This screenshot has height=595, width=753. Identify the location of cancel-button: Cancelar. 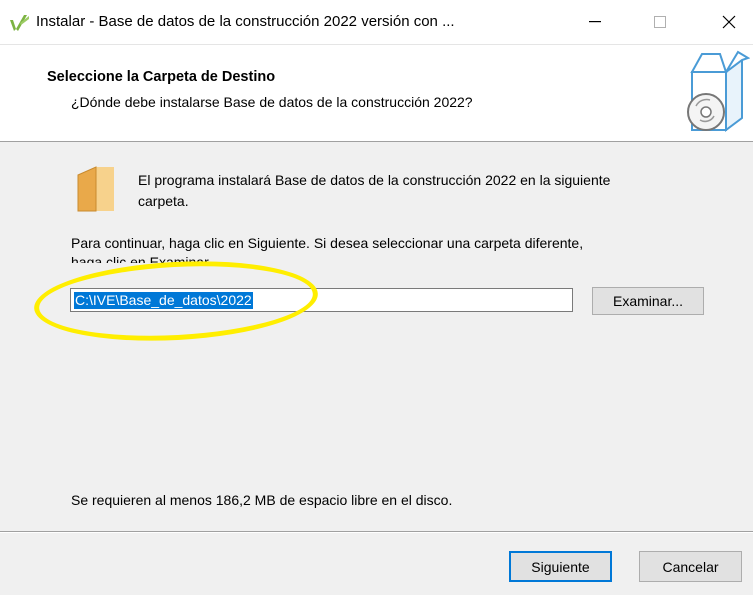
(690, 566).